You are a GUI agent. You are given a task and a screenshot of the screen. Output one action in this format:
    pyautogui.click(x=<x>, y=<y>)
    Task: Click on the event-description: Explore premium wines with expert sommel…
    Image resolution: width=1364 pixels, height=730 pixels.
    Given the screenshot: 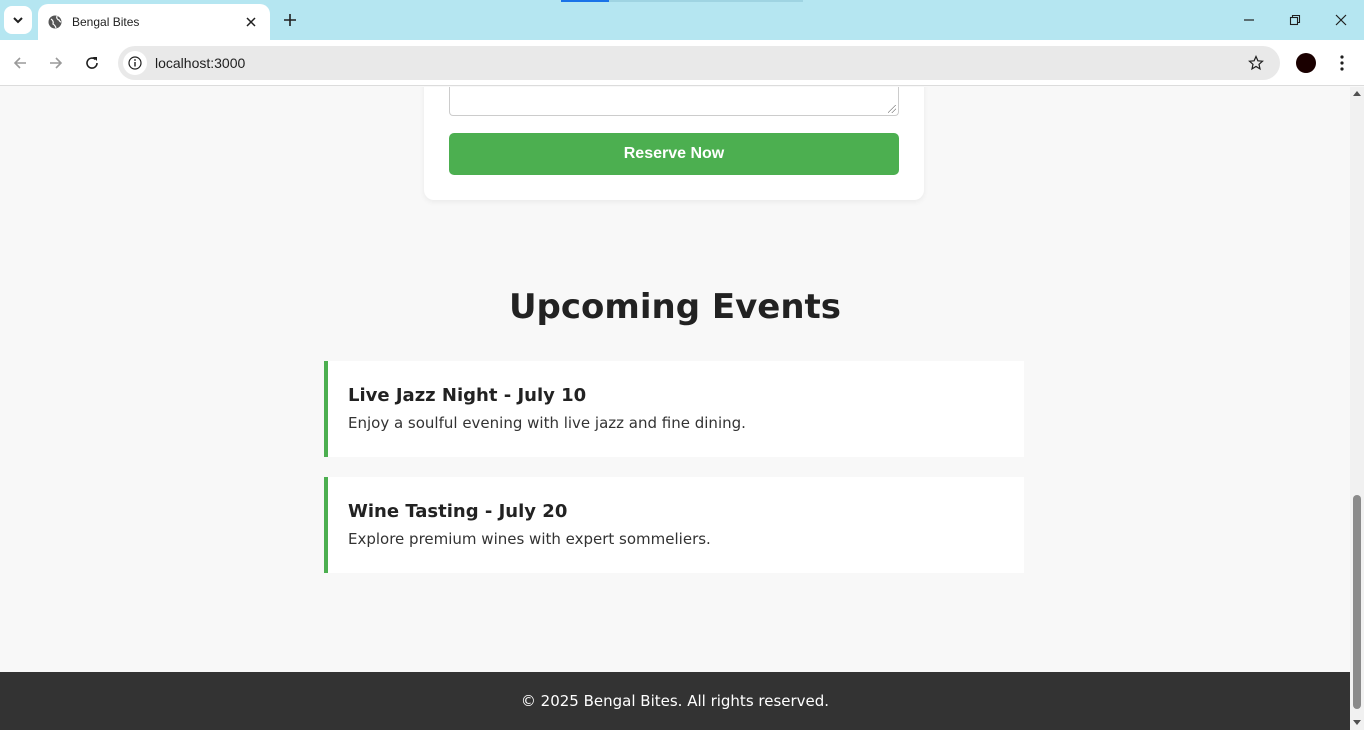 What is the action you would take?
    pyautogui.click(x=529, y=539)
    